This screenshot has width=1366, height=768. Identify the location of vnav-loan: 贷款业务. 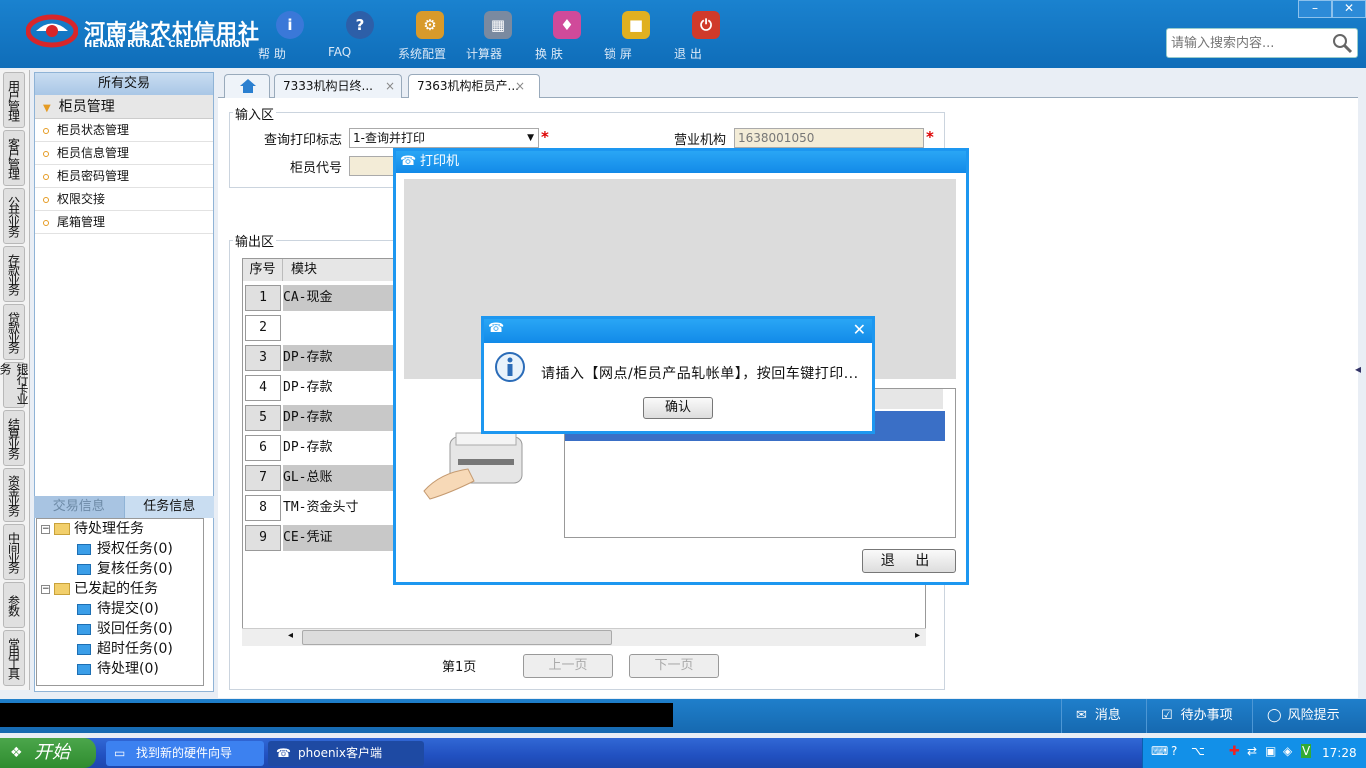
(14, 332).